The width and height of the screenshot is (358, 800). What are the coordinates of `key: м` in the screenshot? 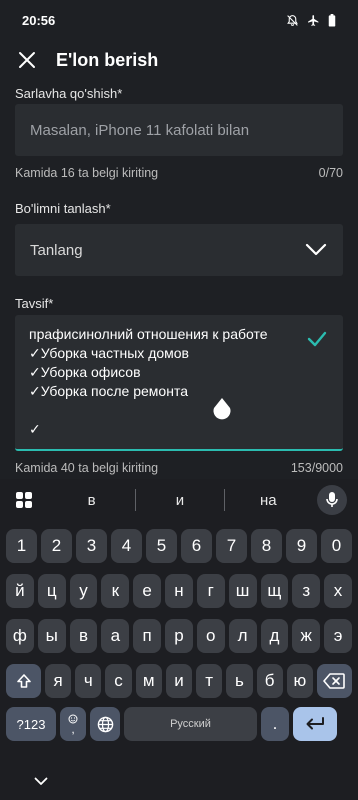 It's located at (148, 681).